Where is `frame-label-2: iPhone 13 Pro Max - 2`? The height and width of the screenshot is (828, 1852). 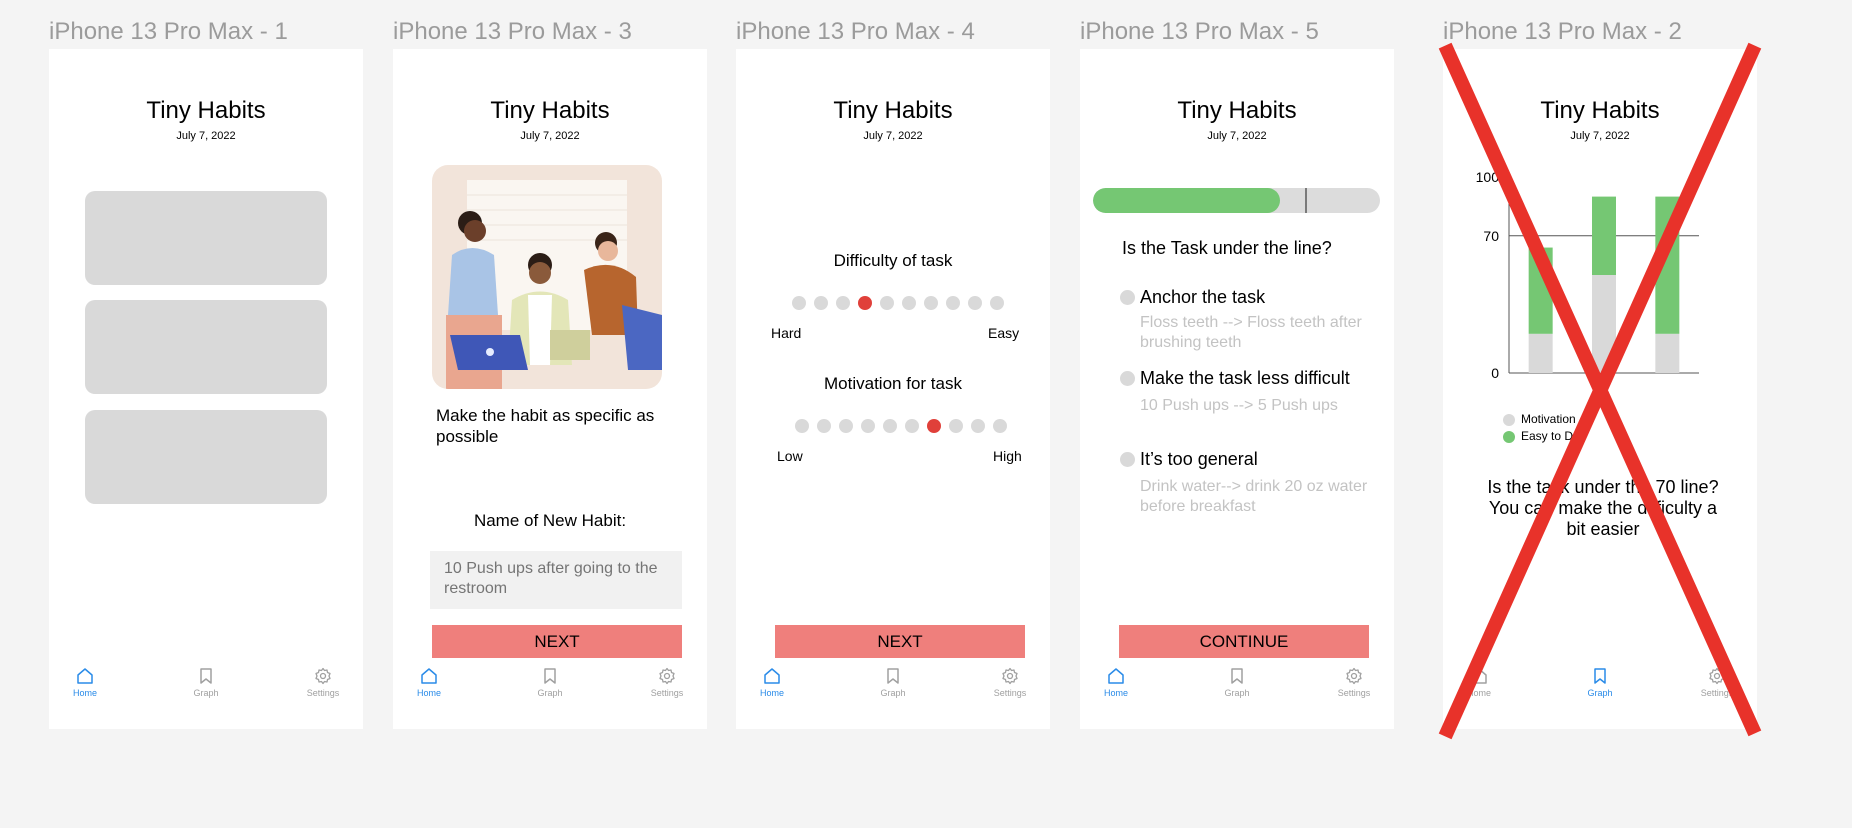 frame-label-2: iPhone 13 Pro Max - 2 is located at coordinates (1562, 31).